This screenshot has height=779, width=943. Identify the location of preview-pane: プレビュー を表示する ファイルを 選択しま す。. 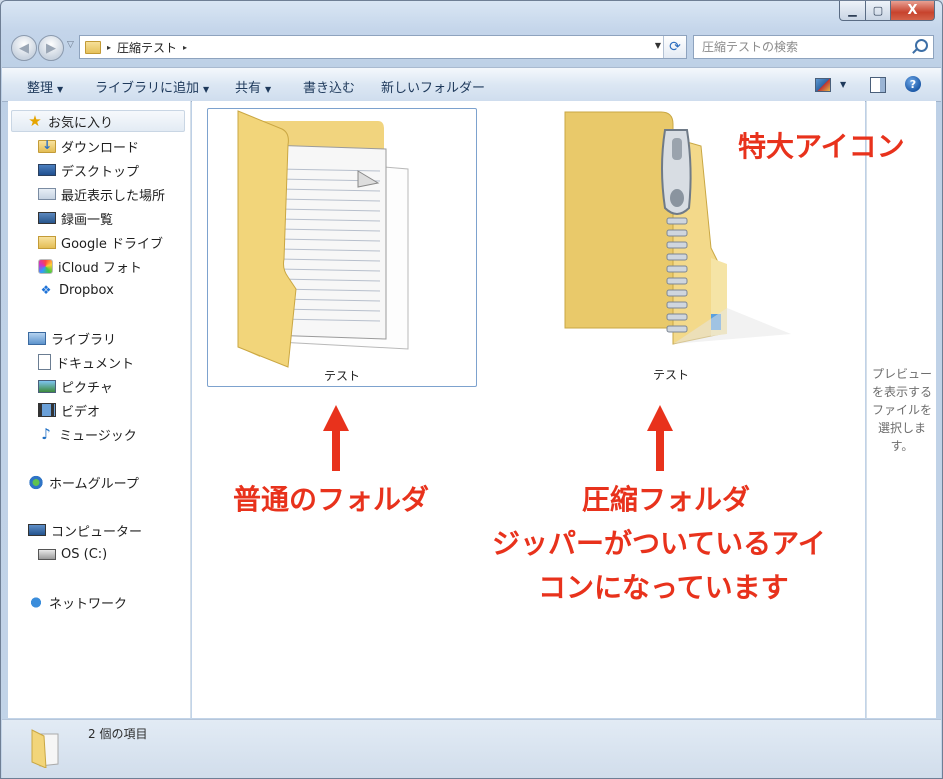
(901, 409).